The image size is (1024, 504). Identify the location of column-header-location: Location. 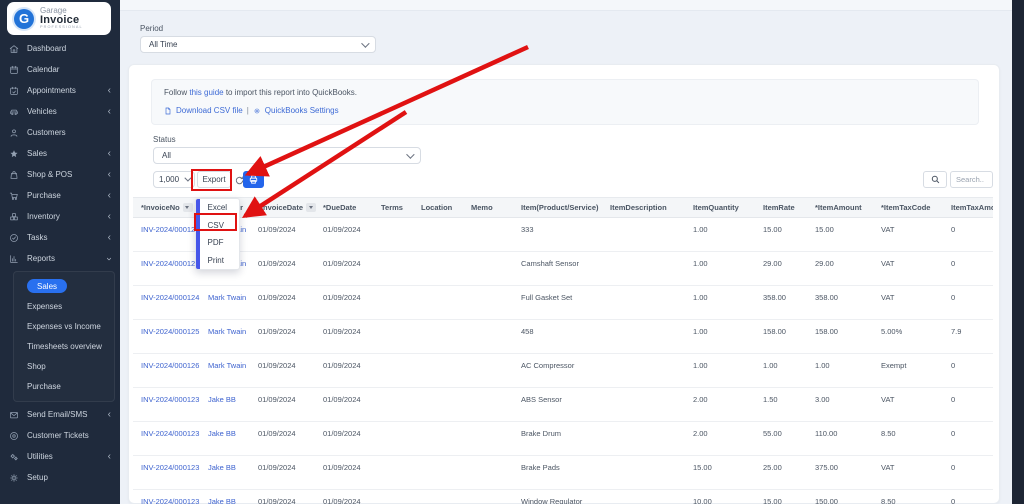
(446, 207).